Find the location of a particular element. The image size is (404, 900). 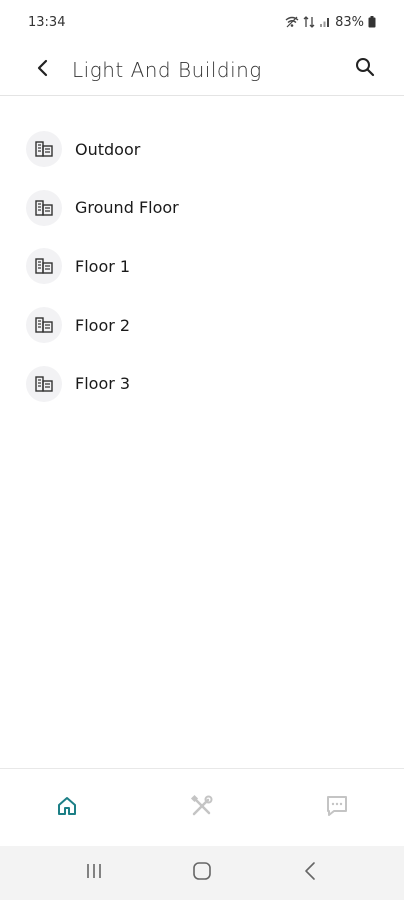

back-system-button is located at coordinates (310, 873).